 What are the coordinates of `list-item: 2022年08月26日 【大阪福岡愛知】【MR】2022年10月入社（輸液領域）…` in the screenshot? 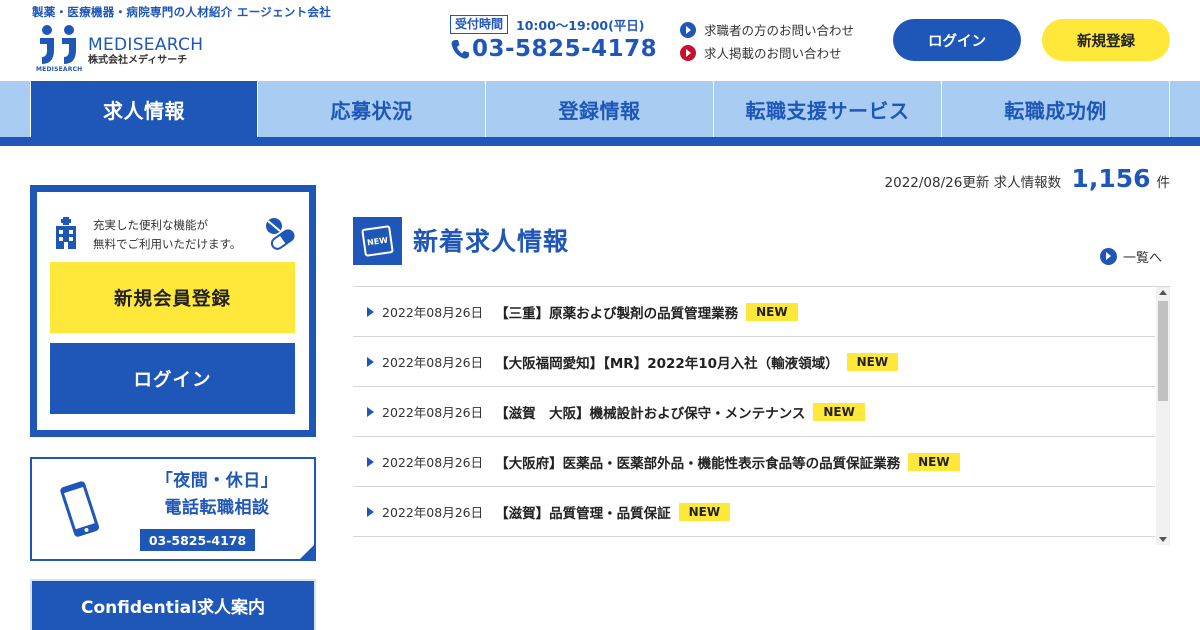 It's located at (754, 362).